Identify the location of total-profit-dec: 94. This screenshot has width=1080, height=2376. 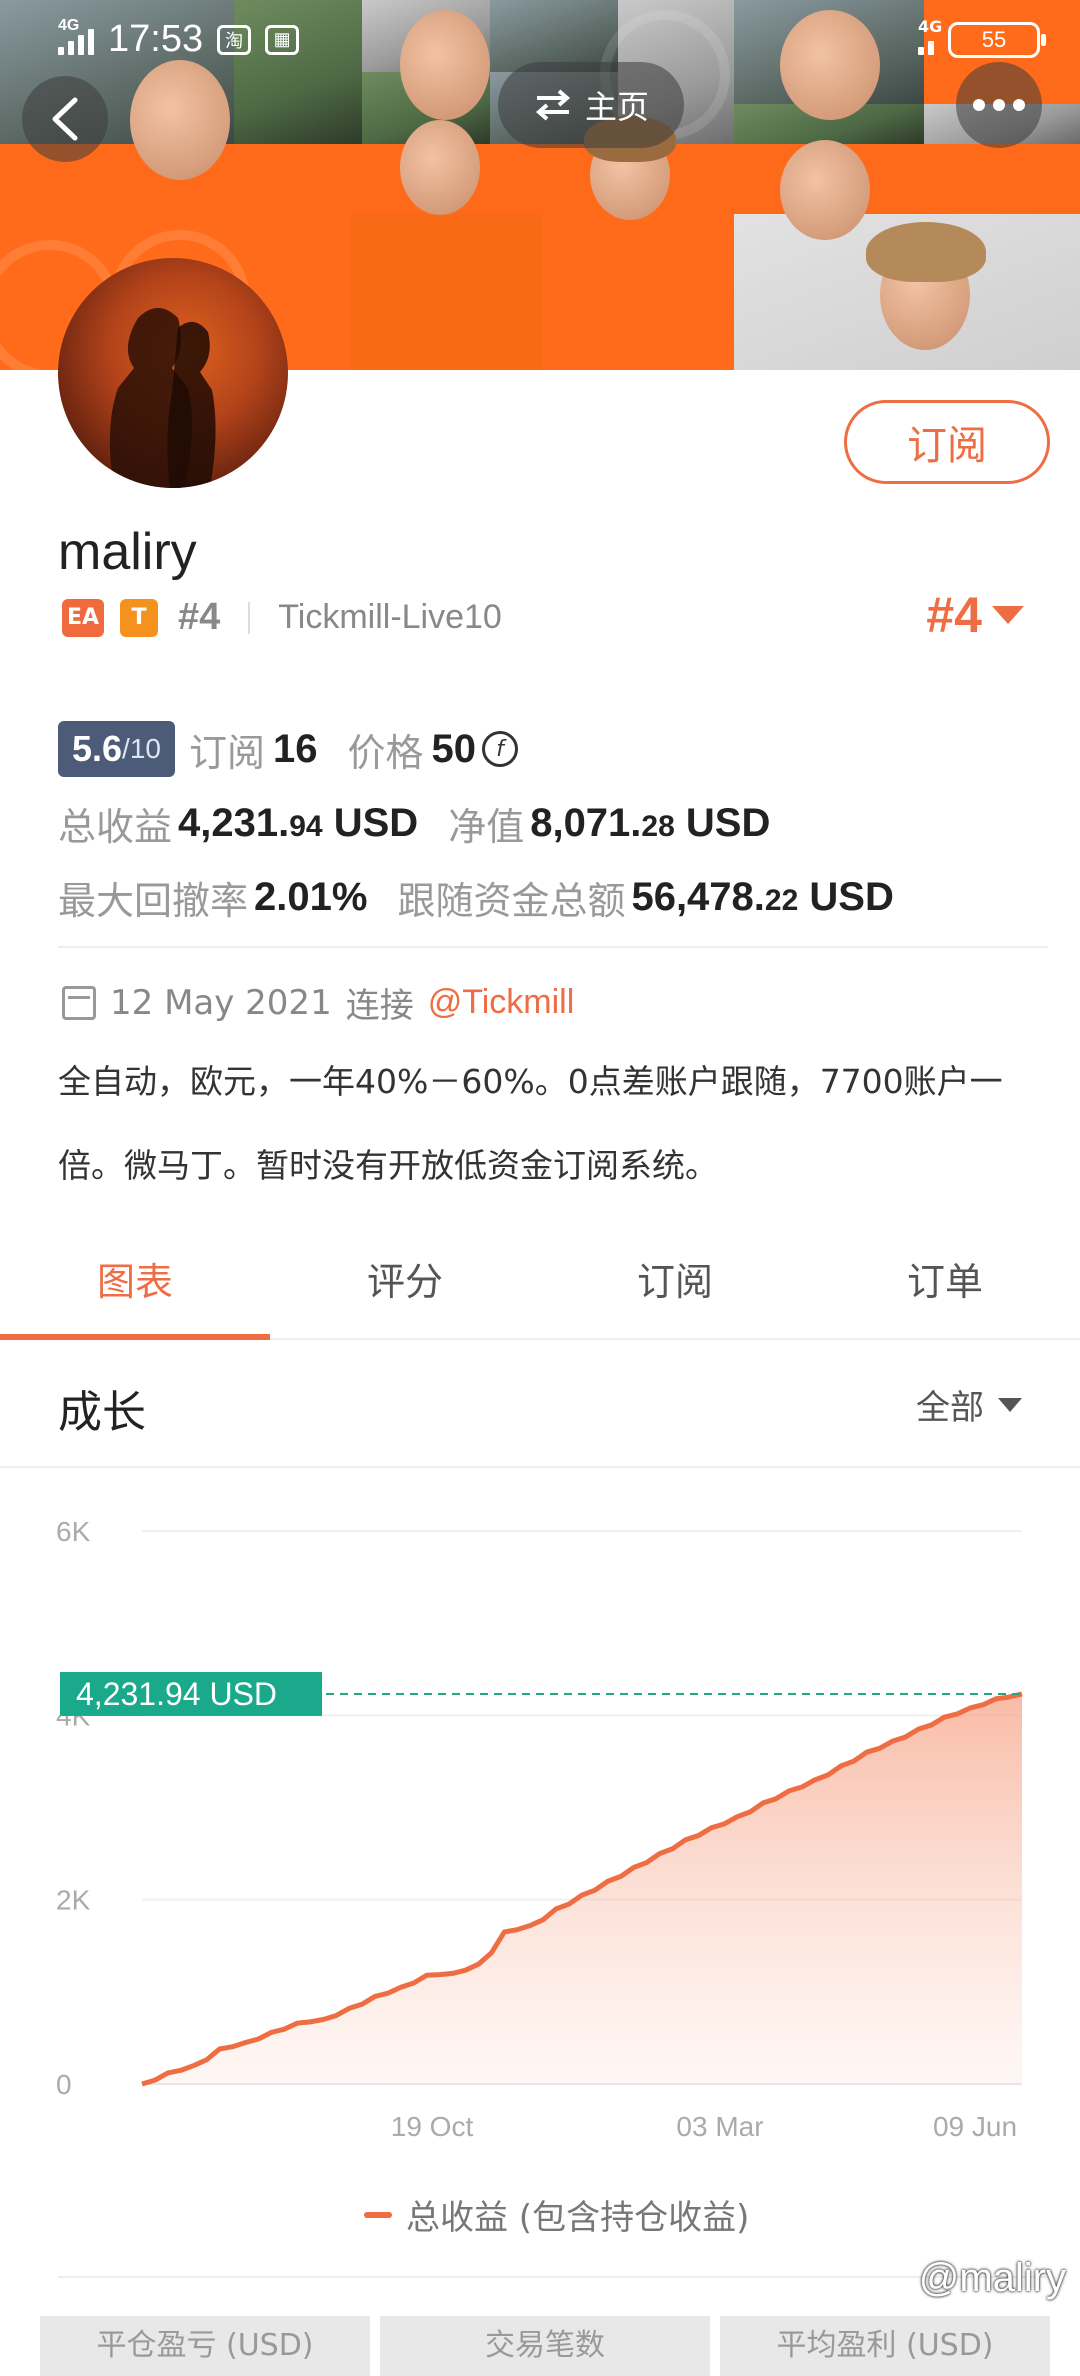
(306, 826).